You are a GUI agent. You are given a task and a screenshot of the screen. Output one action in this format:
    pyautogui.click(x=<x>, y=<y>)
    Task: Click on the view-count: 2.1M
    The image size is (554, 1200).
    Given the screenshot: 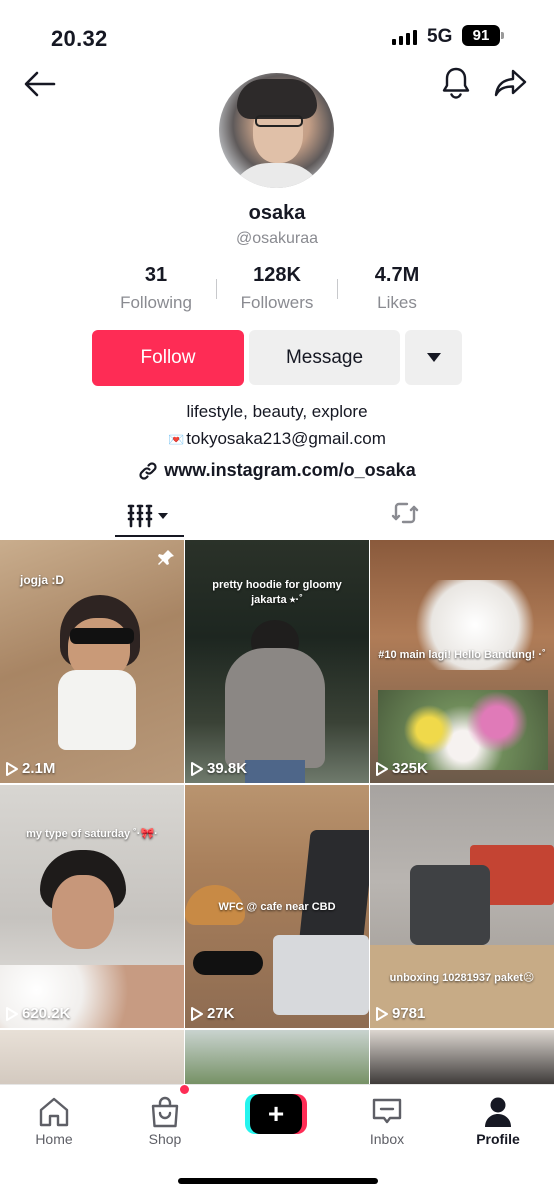 What is the action you would take?
    pyautogui.click(x=30, y=768)
    